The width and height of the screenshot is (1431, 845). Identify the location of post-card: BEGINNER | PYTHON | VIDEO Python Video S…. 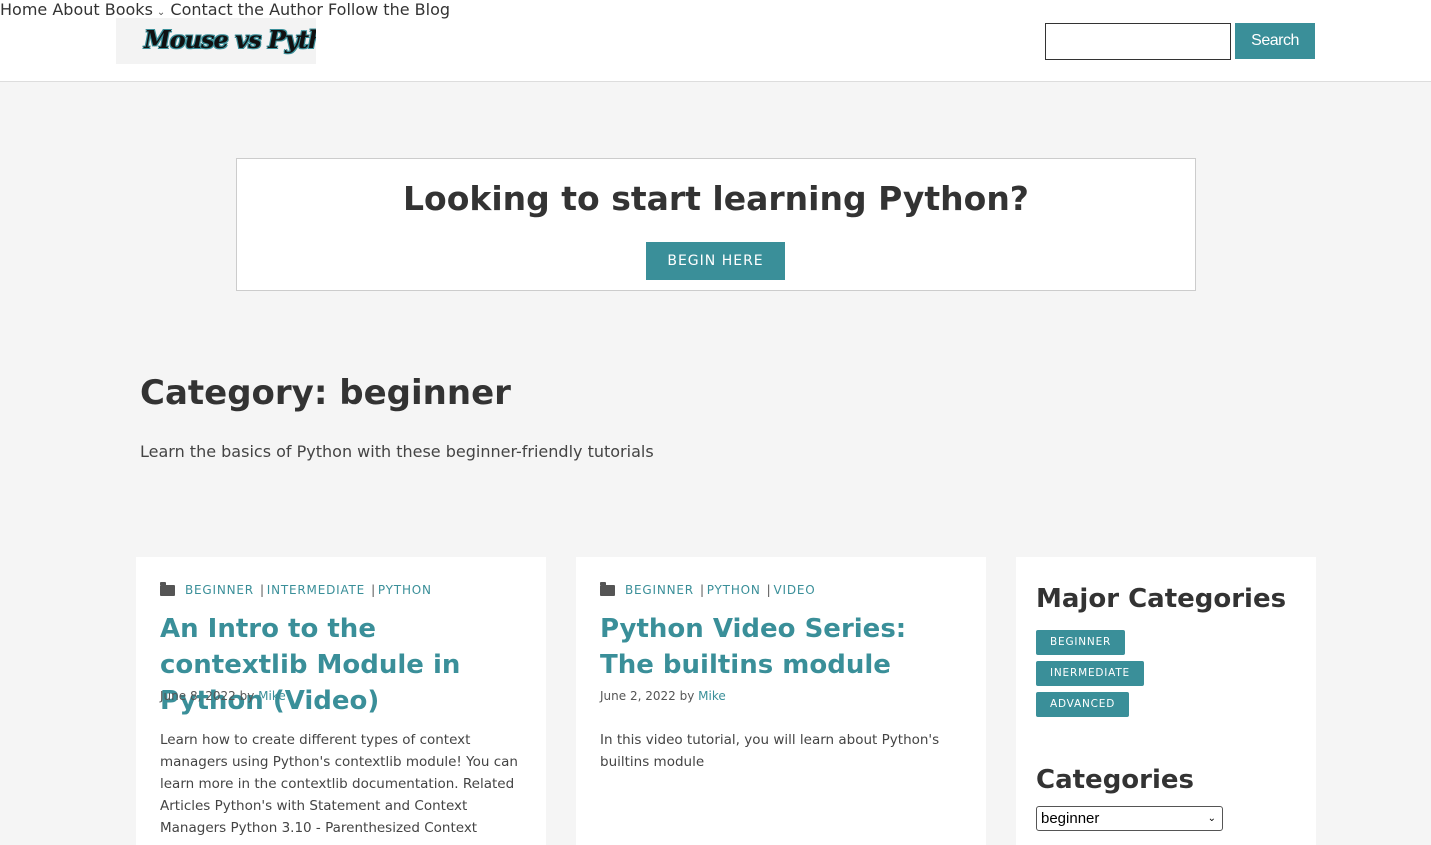
(781, 701).